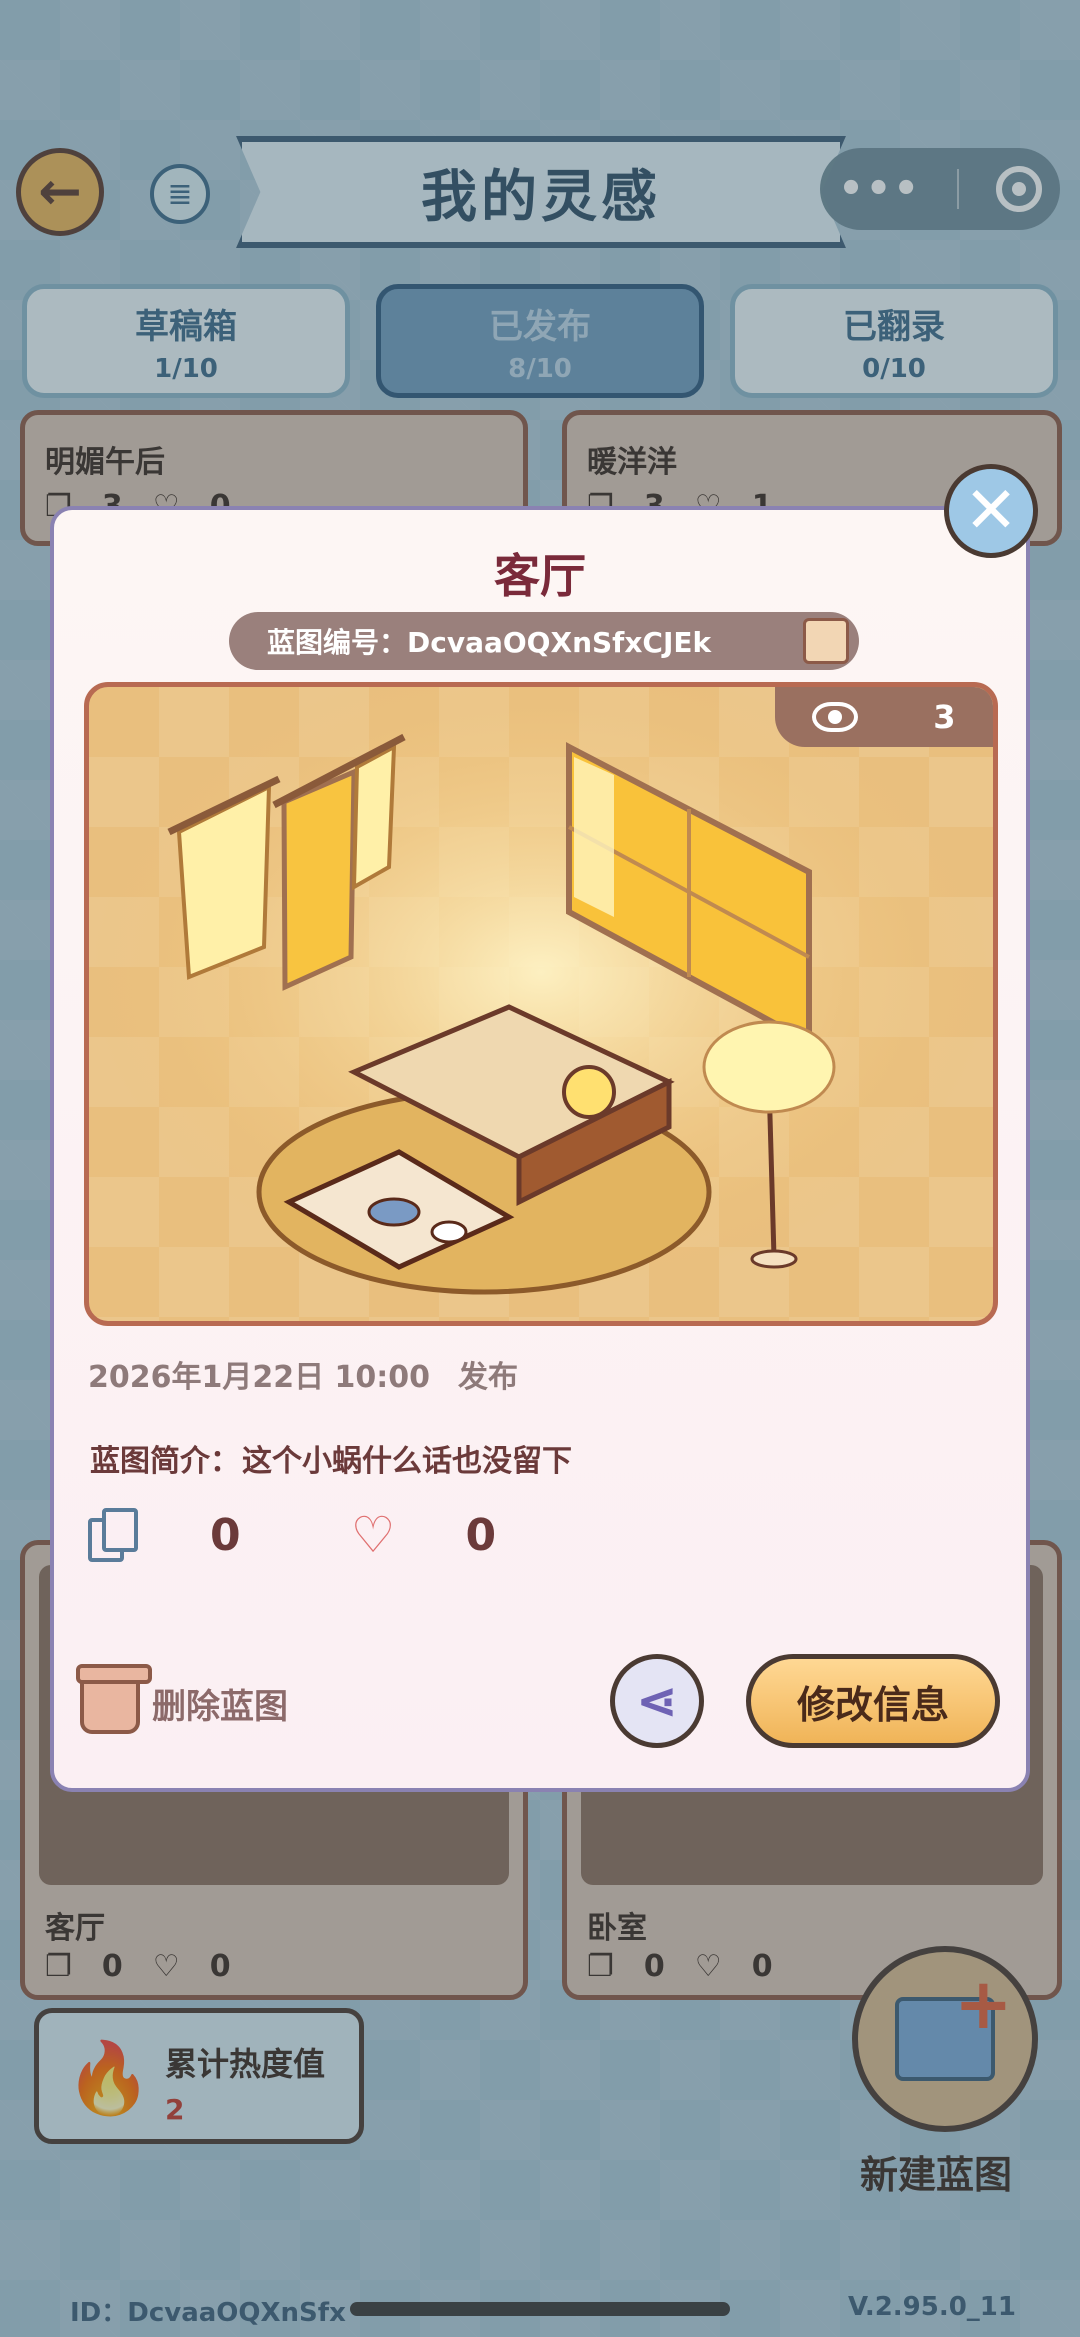 The height and width of the screenshot is (2337, 1080). Describe the element at coordinates (884, 717) in the screenshot. I see `view-count-badge: 3` at that location.